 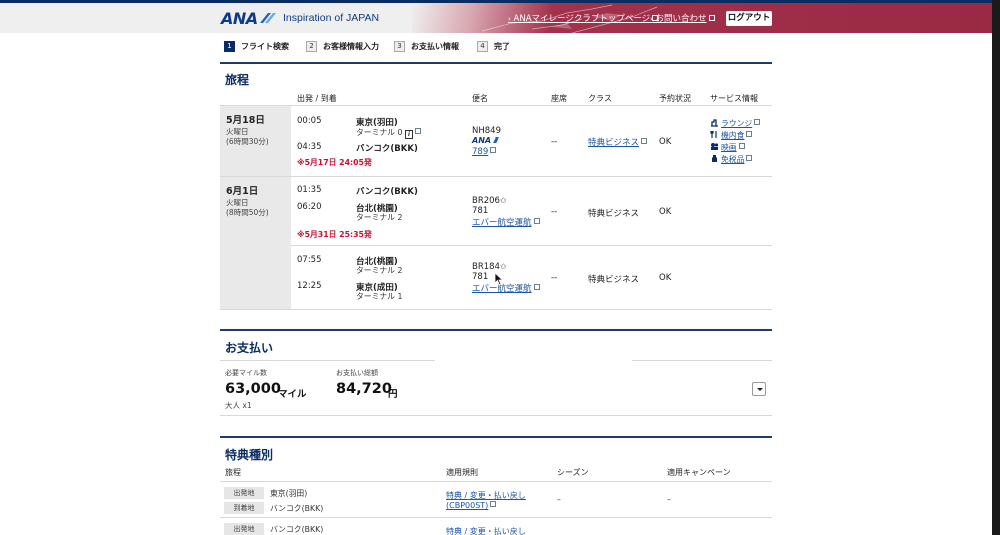 What do you see at coordinates (573, 472) in the screenshot?
I see `col-season: シーズン` at bounding box center [573, 472].